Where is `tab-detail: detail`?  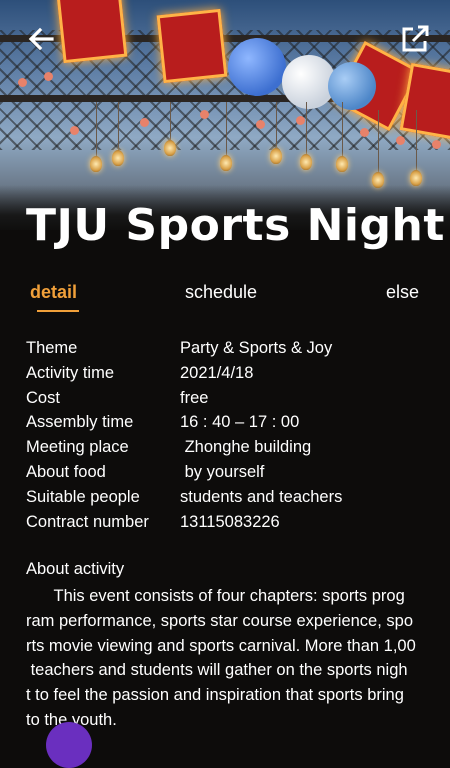 tab-detail: detail is located at coordinates (53, 292).